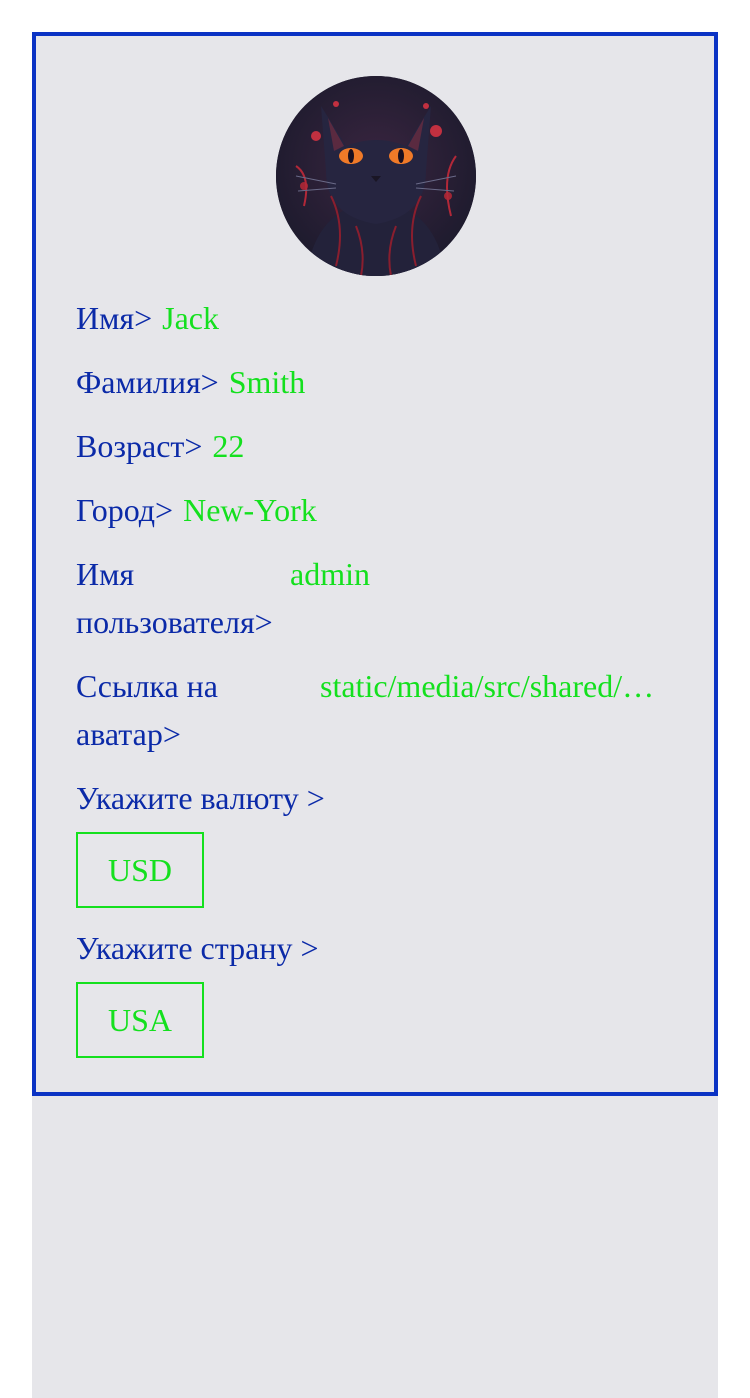 The width and height of the screenshot is (750, 1398). I want to click on age-row: Возраст> 22, so click(379, 446).